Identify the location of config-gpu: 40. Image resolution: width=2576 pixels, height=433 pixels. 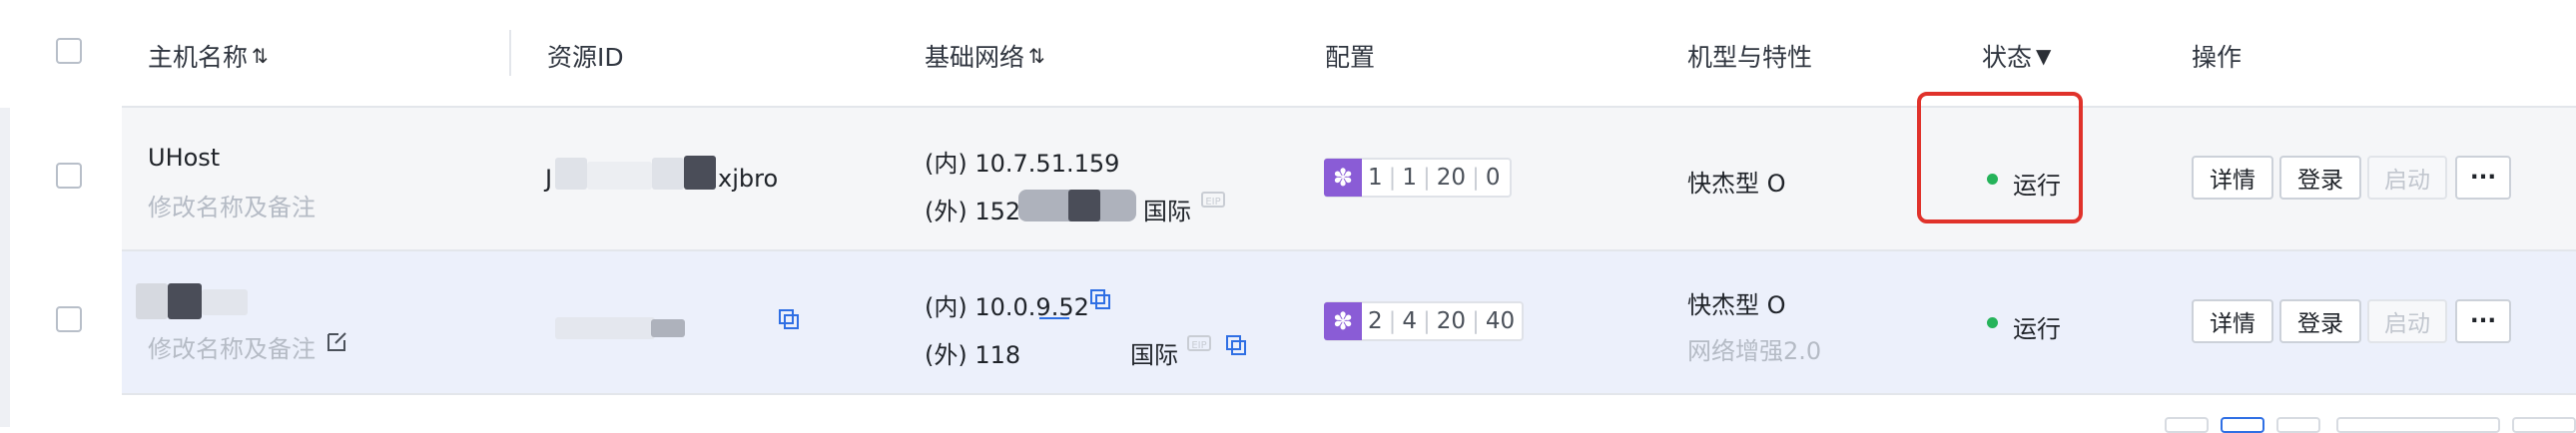
(1500, 321).